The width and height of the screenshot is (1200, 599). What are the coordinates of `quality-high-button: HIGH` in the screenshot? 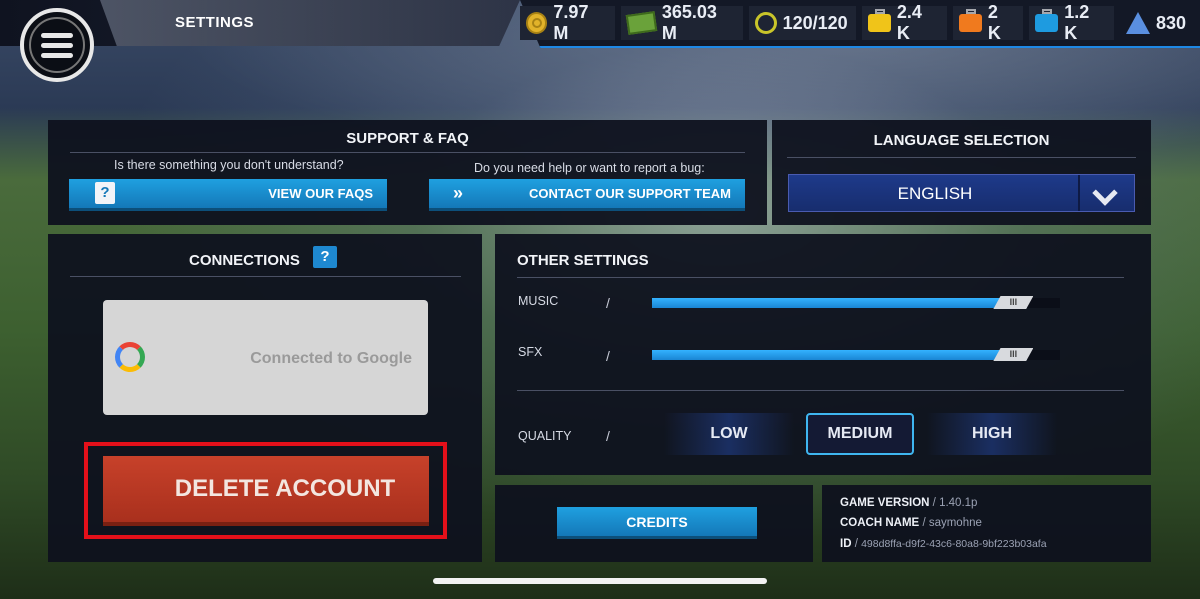 It's located at (992, 434).